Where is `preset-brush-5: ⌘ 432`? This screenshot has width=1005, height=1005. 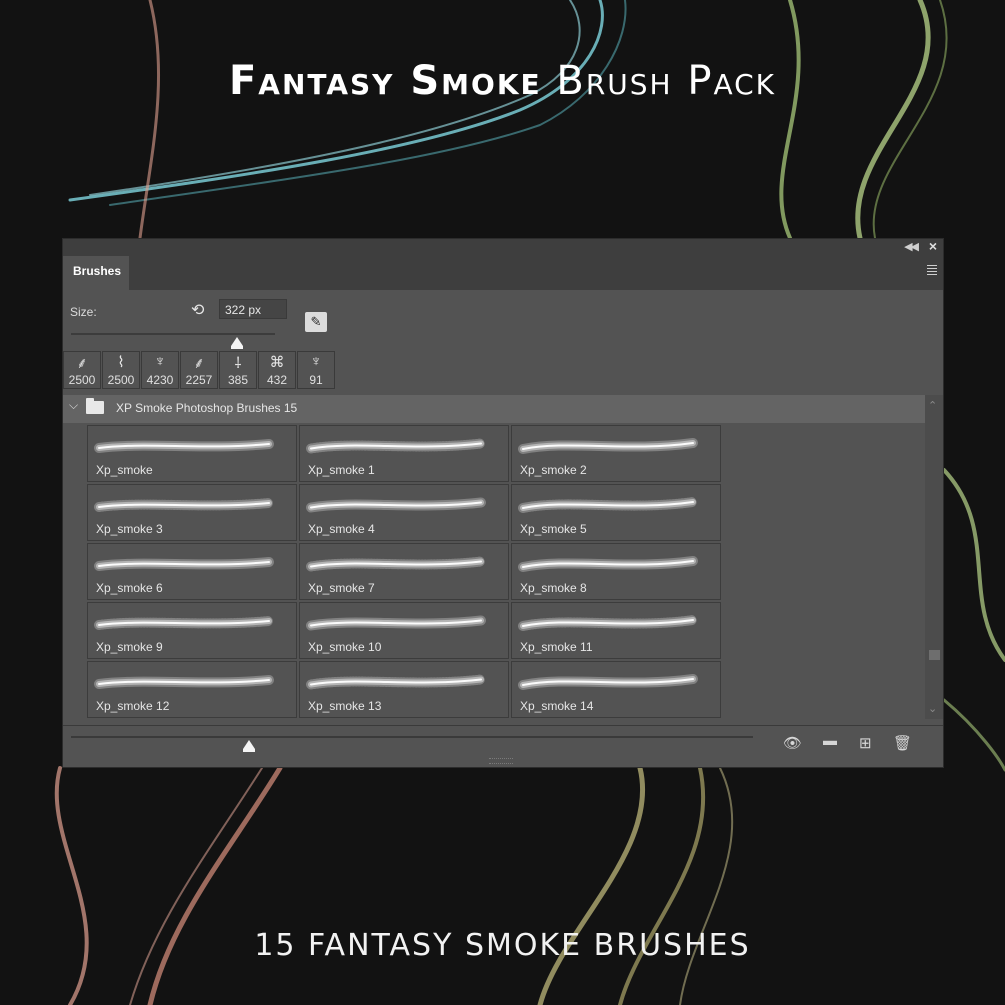 preset-brush-5: ⌘ 432 is located at coordinates (277, 370).